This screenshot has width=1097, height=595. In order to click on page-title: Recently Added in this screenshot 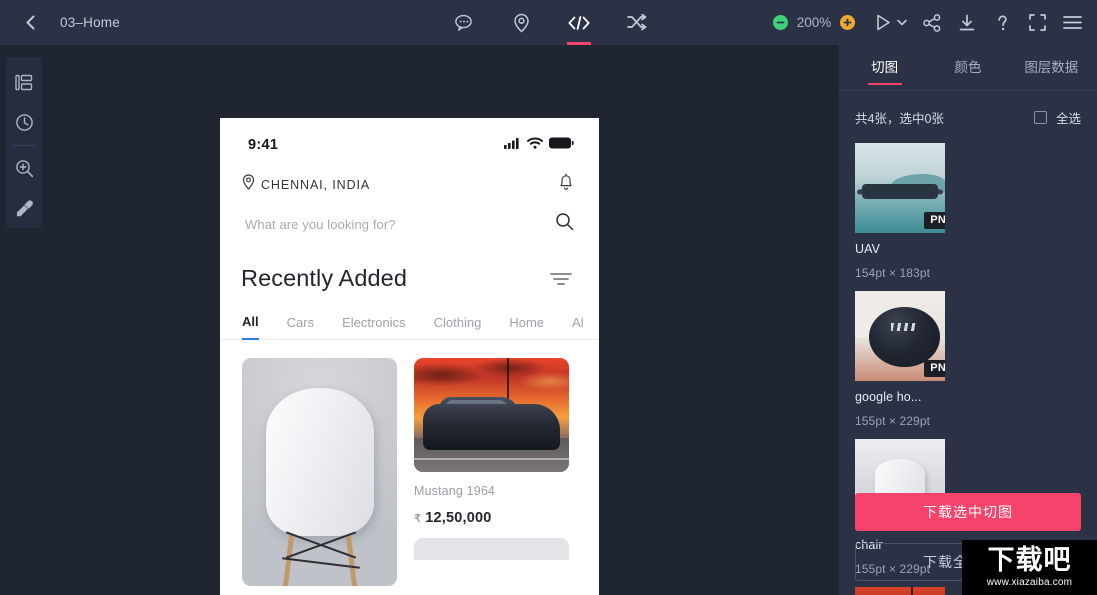, I will do `click(324, 278)`.